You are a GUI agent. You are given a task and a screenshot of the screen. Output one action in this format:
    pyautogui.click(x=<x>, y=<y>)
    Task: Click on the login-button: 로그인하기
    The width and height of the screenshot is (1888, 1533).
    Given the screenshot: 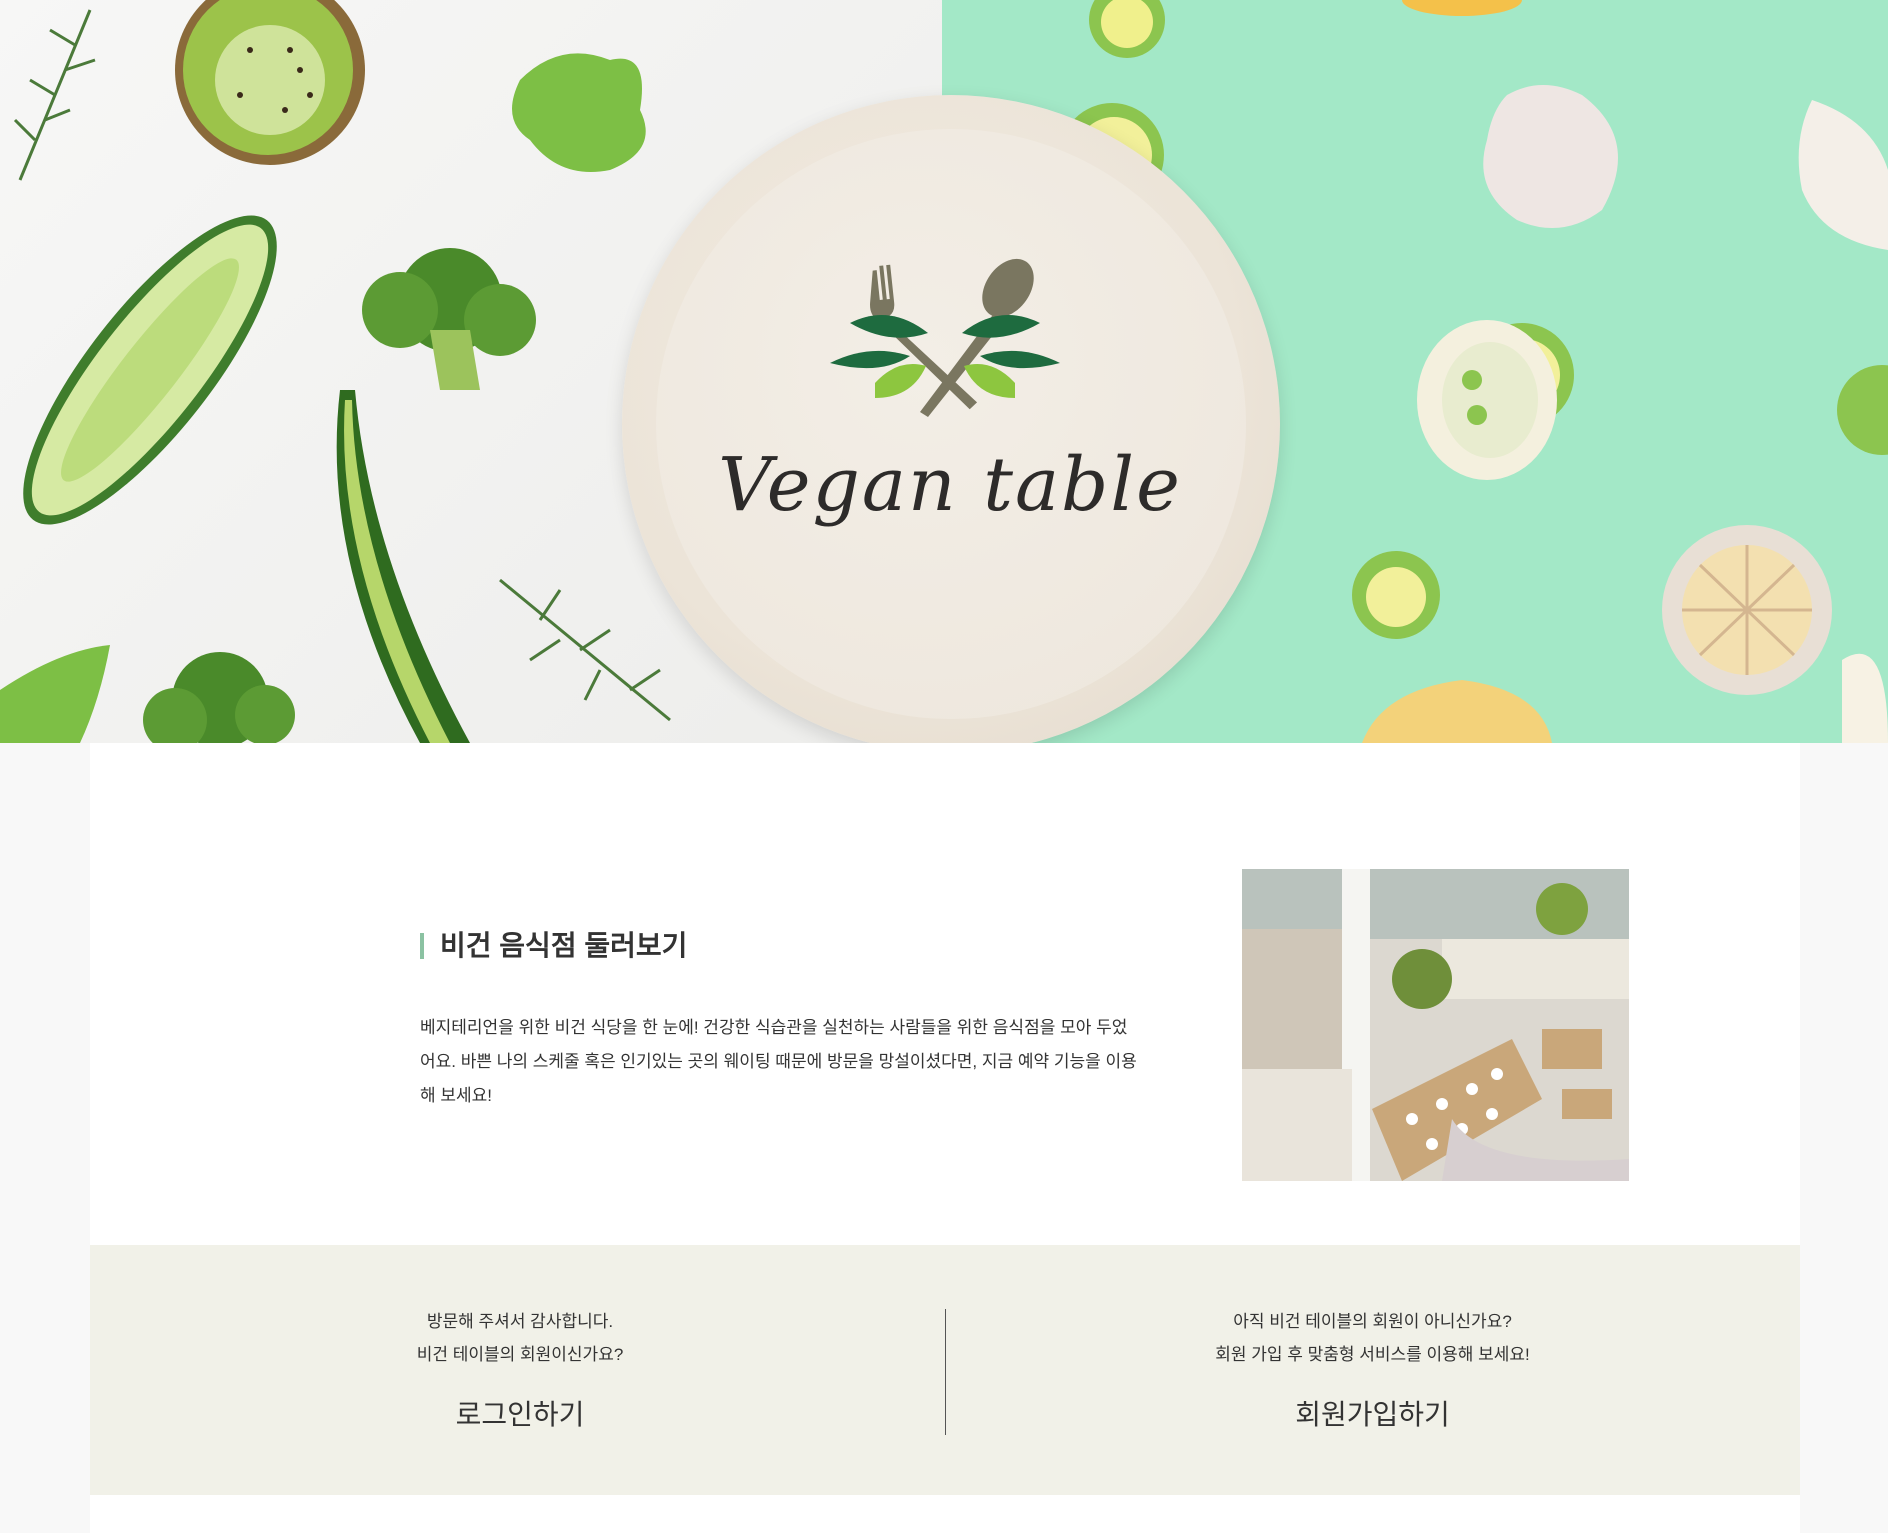 What is the action you would take?
    pyautogui.click(x=520, y=1413)
    